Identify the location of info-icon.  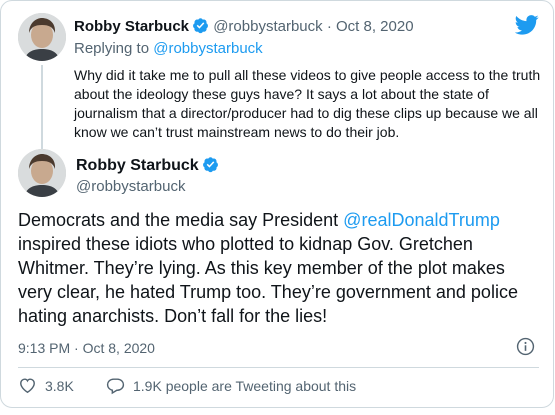
(525, 346).